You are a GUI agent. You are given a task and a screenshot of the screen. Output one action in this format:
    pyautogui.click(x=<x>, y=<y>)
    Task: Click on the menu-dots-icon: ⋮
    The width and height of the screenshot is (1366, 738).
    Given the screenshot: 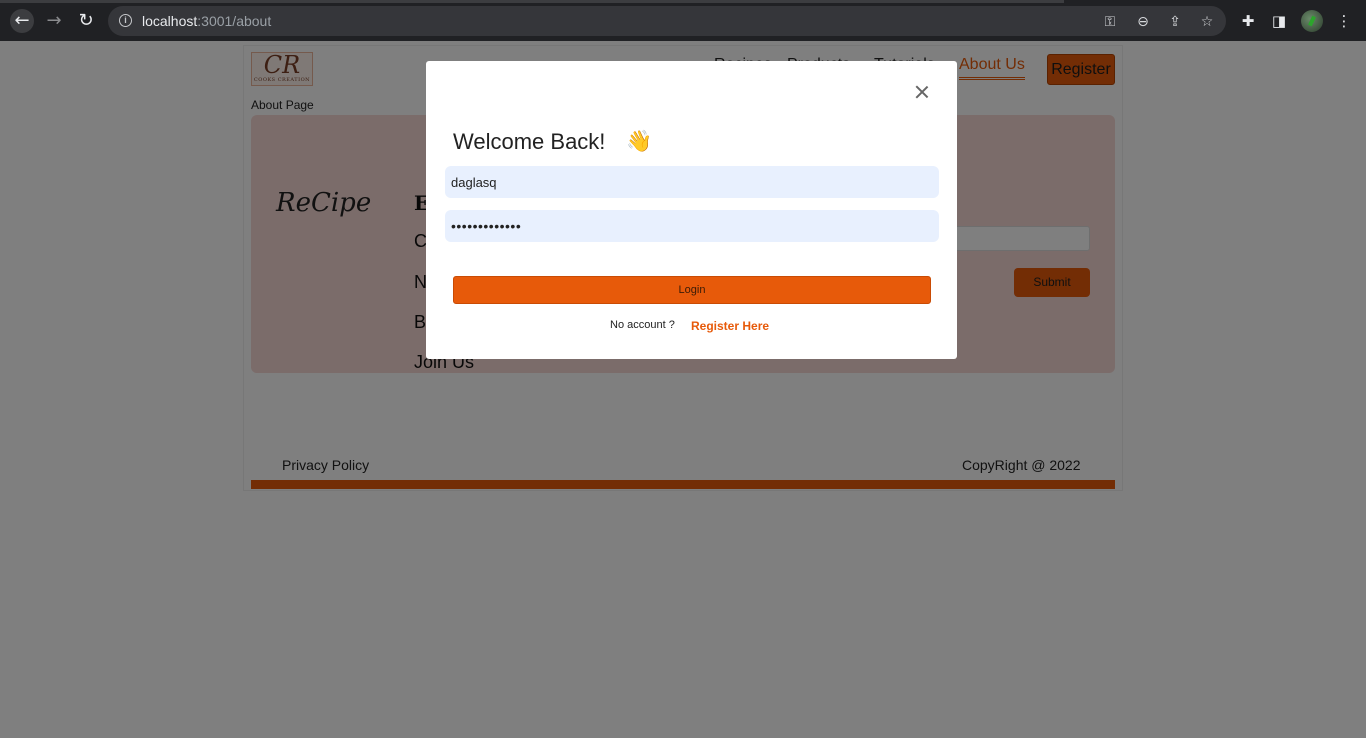 What is the action you would take?
    pyautogui.click(x=1344, y=21)
    